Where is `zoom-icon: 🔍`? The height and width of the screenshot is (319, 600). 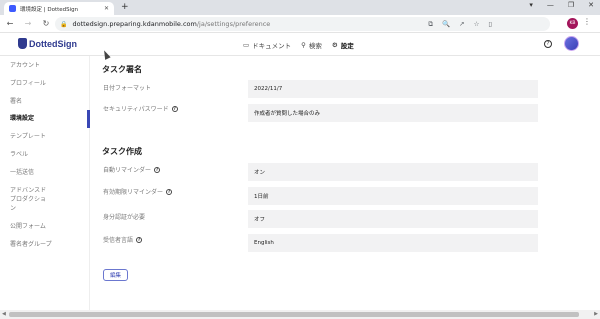
zoom-icon: 🔍 is located at coordinates (446, 24).